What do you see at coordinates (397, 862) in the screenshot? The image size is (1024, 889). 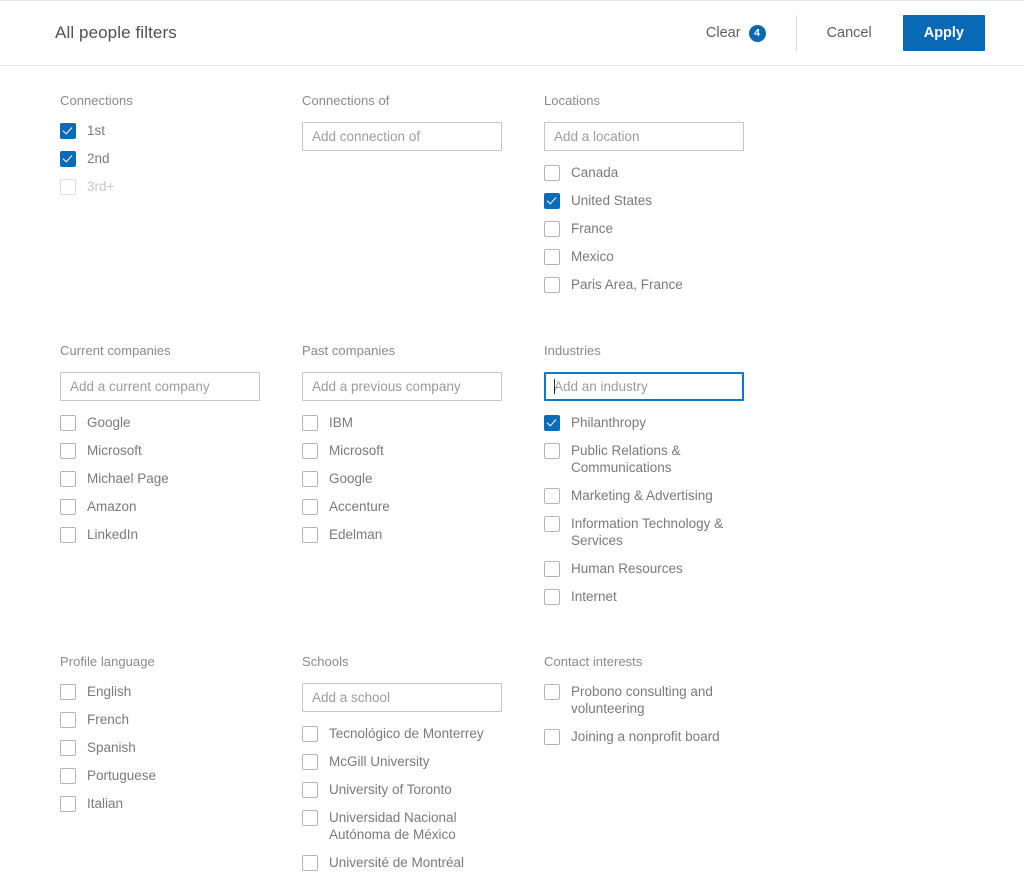 I see `filter-option-label: Université de Montréal` at bounding box center [397, 862].